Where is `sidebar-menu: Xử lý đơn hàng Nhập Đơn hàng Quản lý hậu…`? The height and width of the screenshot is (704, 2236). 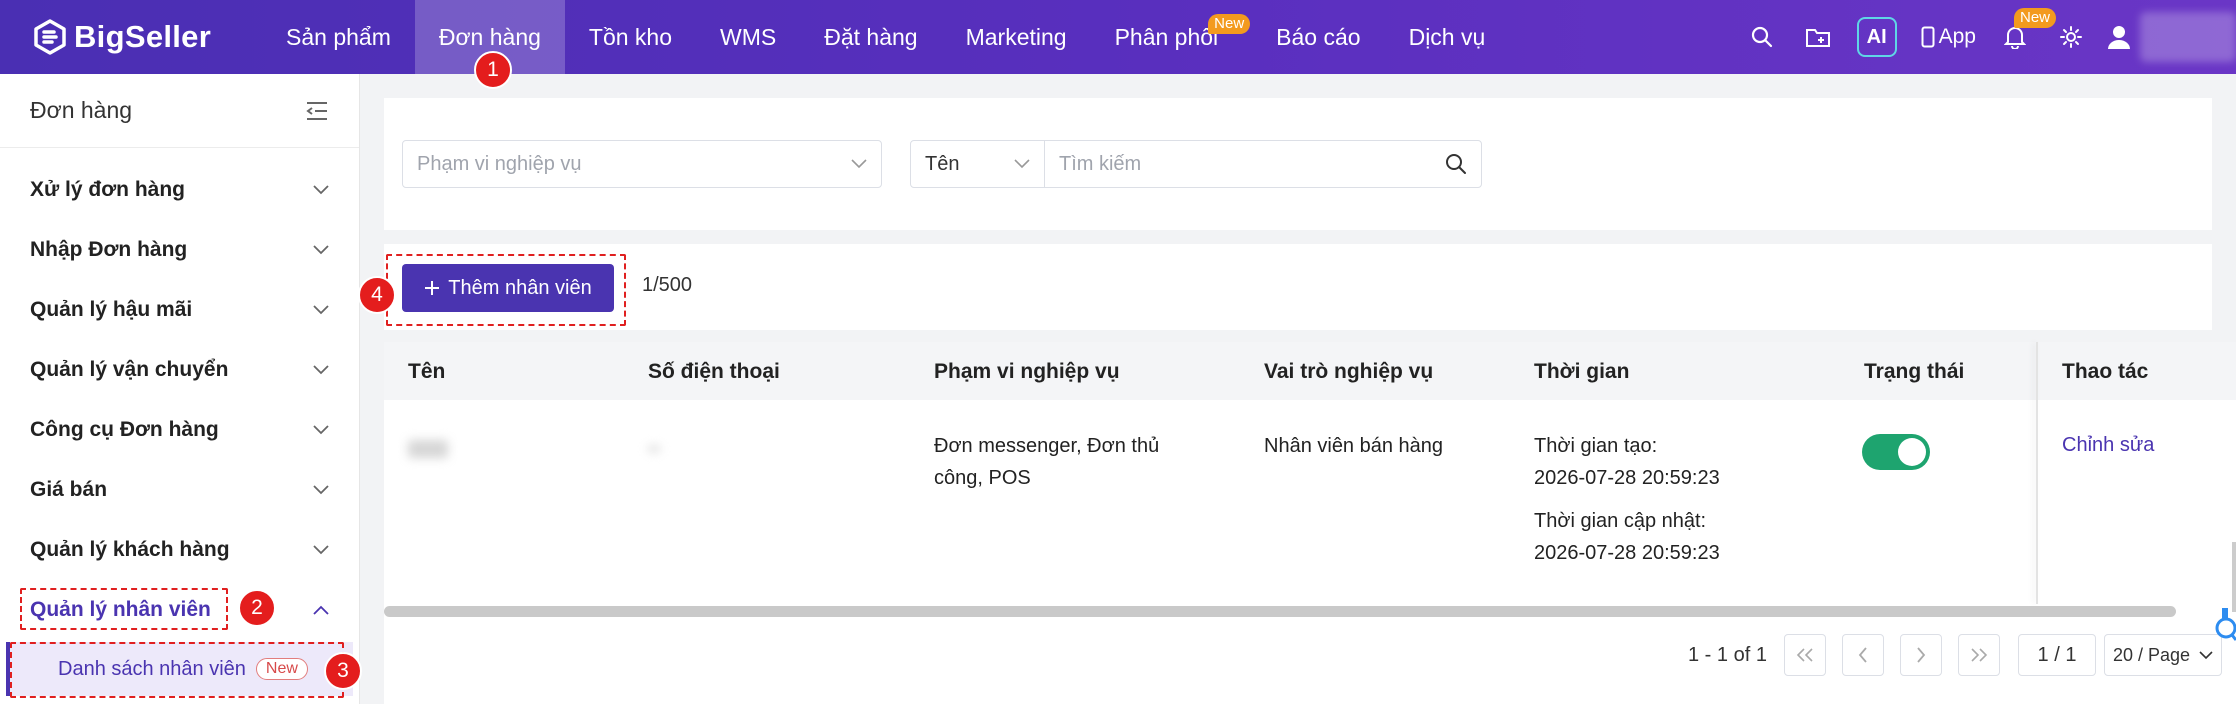 sidebar-menu: Xử lý đơn hàng Nhập Đơn hàng Quản lý hậu… is located at coordinates (179, 422).